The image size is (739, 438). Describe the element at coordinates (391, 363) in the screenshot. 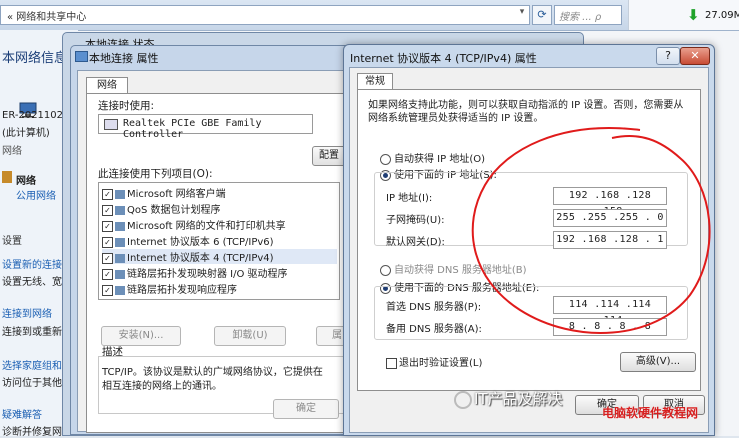

I see `checkbox` at that location.